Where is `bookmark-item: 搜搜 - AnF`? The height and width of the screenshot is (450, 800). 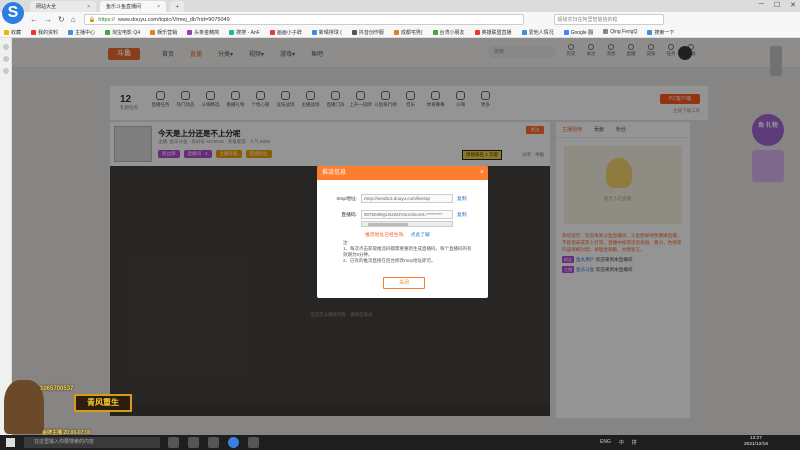 bookmark-item: 搜搜 - AnF is located at coordinates (244, 32).